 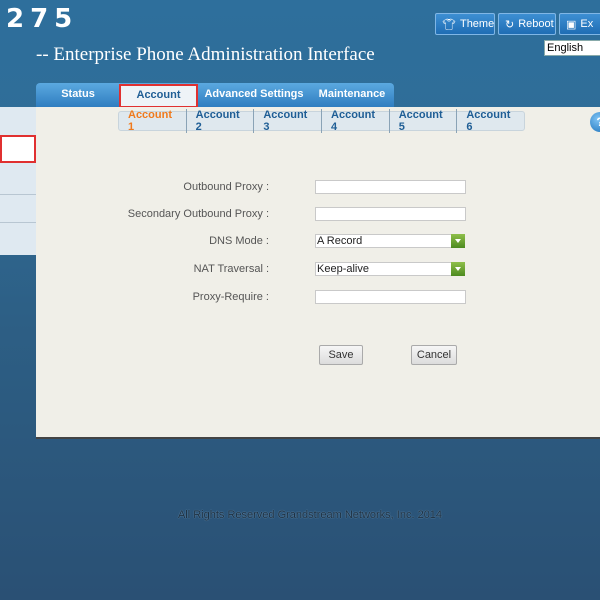 I want to click on nat-traversal-select: Keep-alive, so click(x=390, y=269).